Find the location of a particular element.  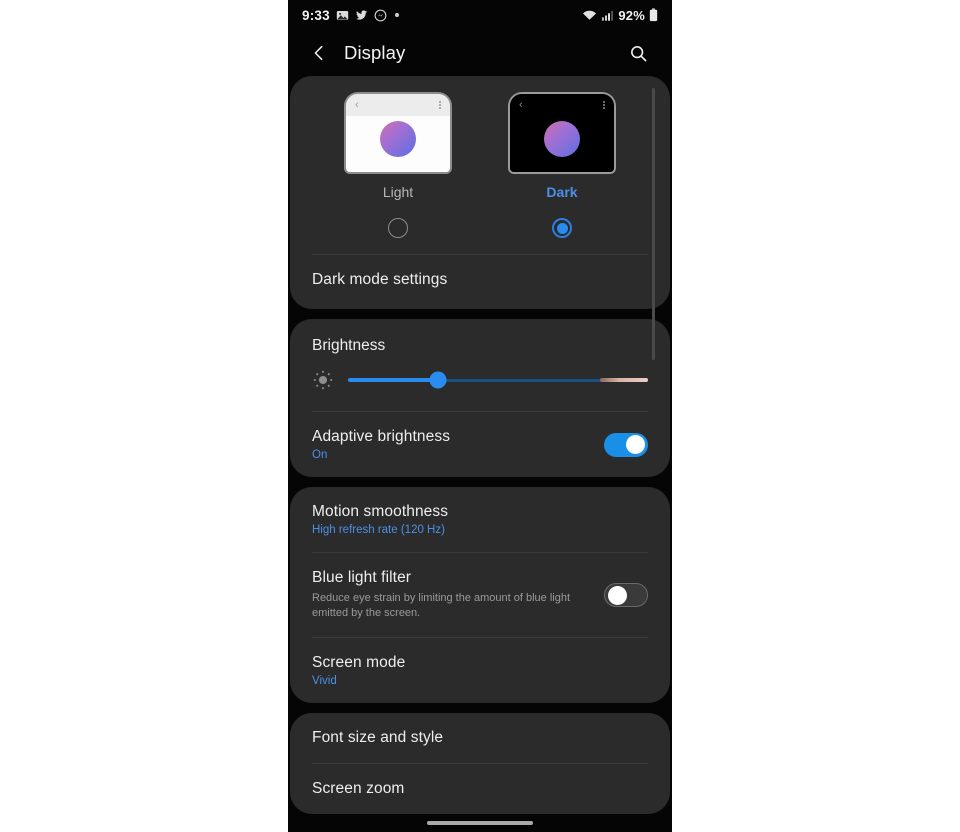

text-options-card: Font size and style Screen zoom is located at coordinates (480, 763).